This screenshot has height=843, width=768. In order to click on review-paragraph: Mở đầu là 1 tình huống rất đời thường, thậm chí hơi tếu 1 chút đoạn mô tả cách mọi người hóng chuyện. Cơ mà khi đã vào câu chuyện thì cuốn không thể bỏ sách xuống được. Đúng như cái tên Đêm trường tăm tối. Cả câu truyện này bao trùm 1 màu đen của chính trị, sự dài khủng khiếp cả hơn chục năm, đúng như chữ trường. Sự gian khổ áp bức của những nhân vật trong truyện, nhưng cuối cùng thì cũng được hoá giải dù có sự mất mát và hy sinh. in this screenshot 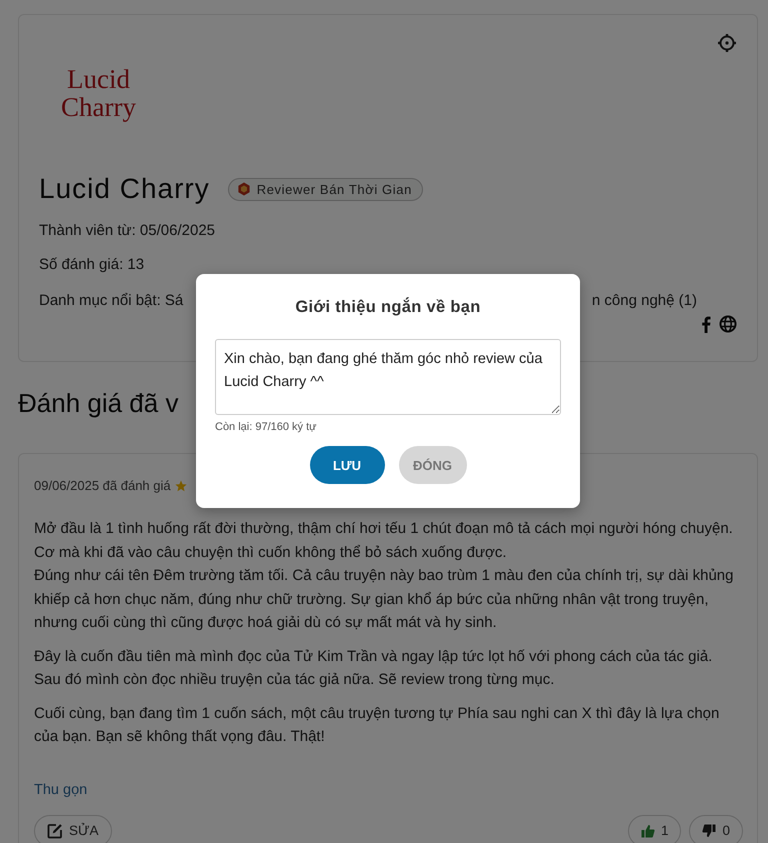, I will do `click(384, 576)`.